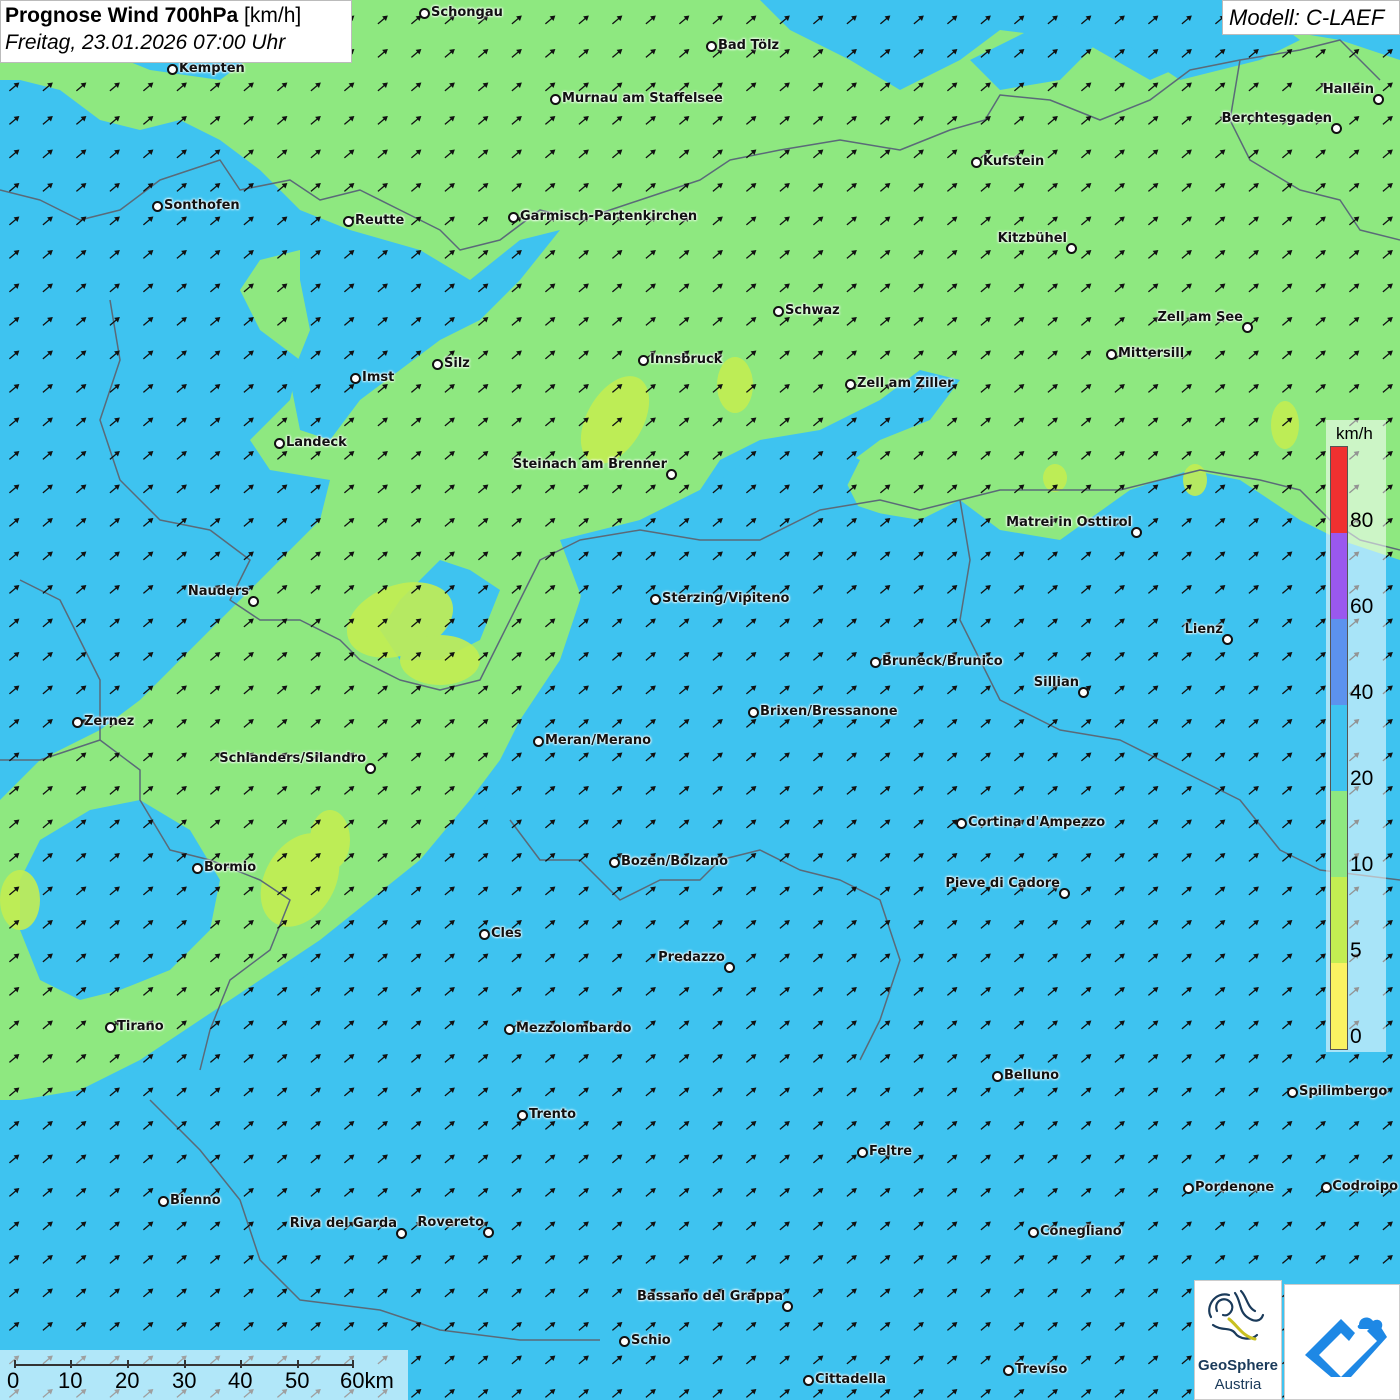 This screenshot has width=1400, height=1400. I want to click on legend-segment-cyan, so click(1339, 748).